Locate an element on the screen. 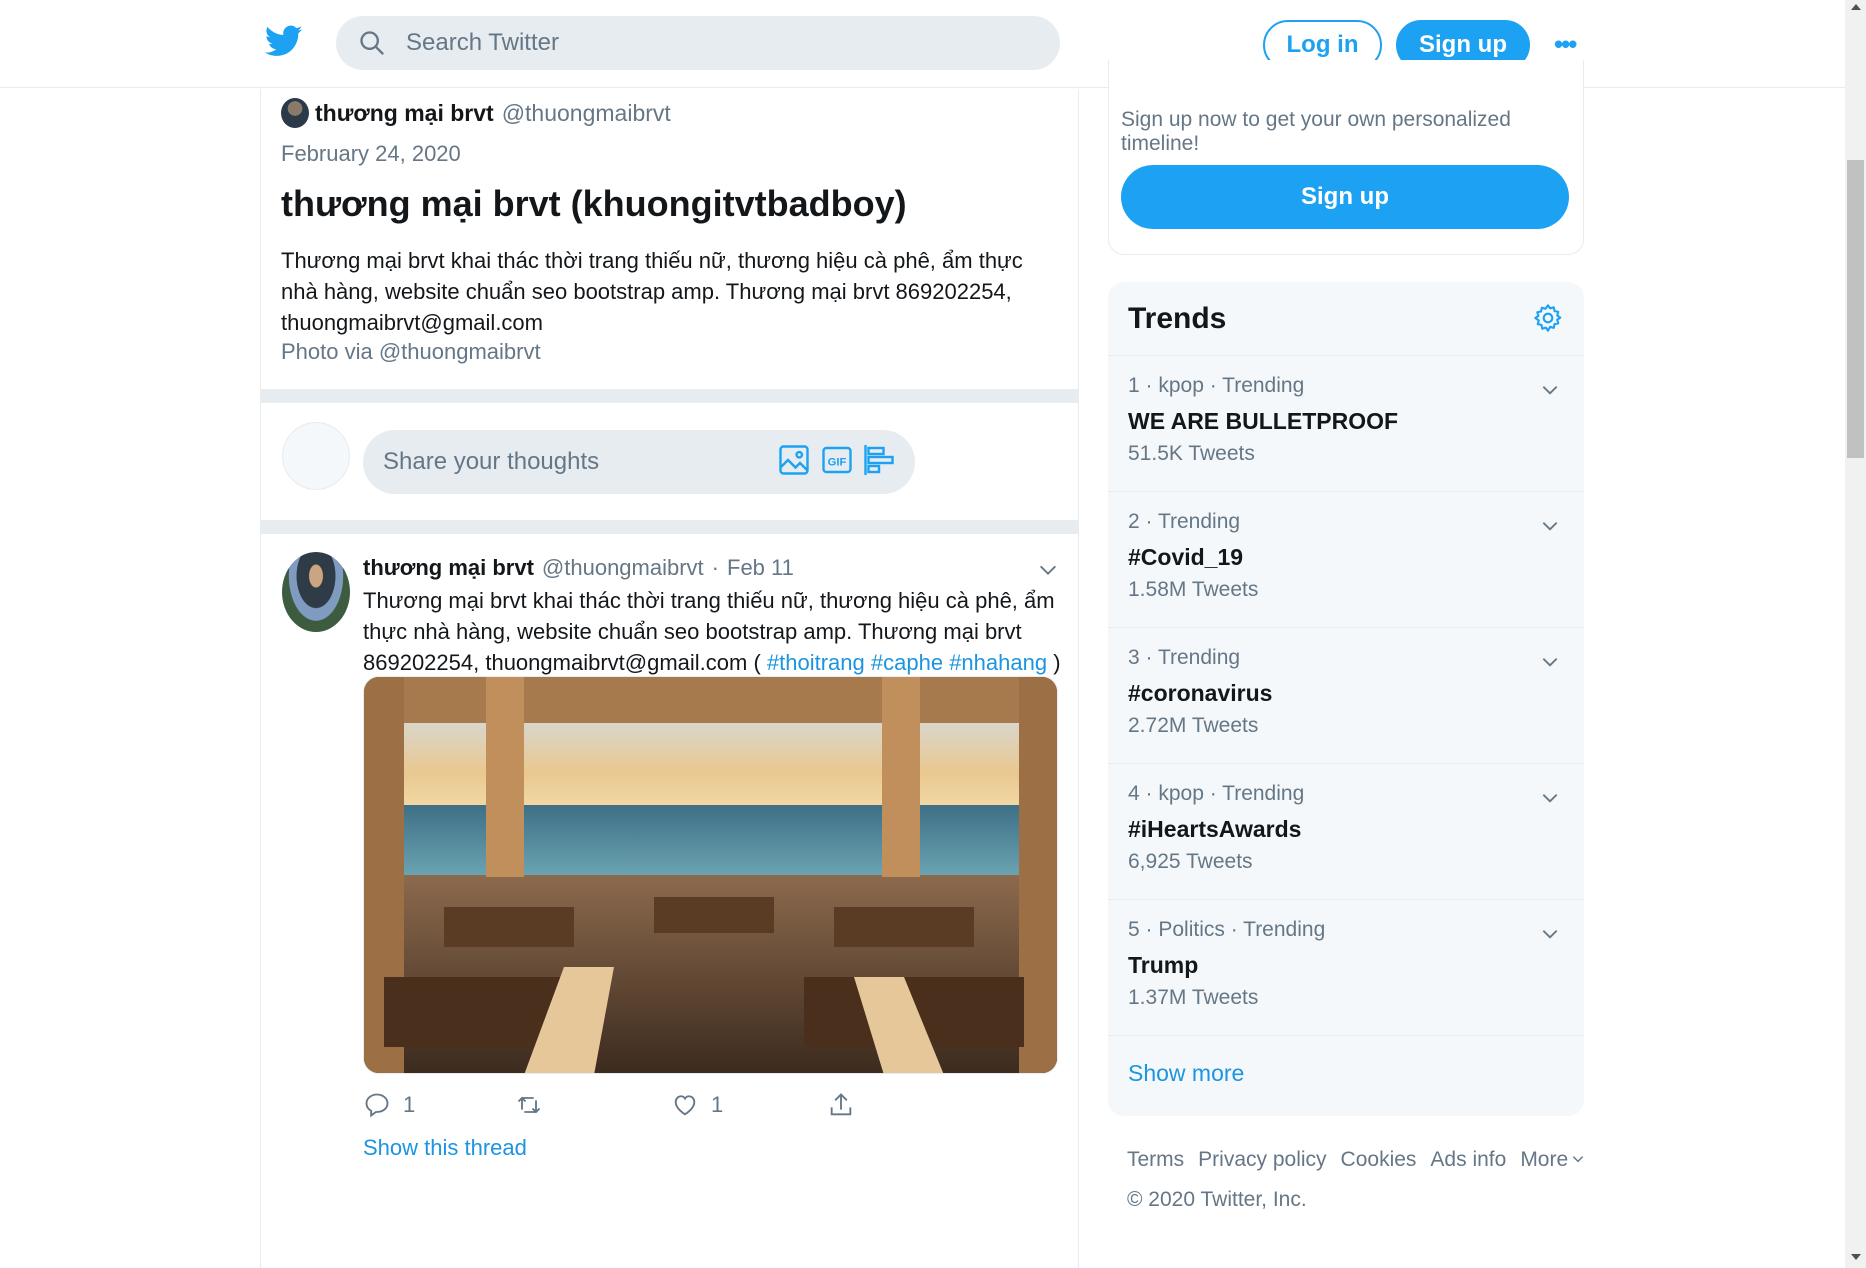 The height and width of the screenshot is (1268, 1866). share-icon is located at coordinates (841, 1104).